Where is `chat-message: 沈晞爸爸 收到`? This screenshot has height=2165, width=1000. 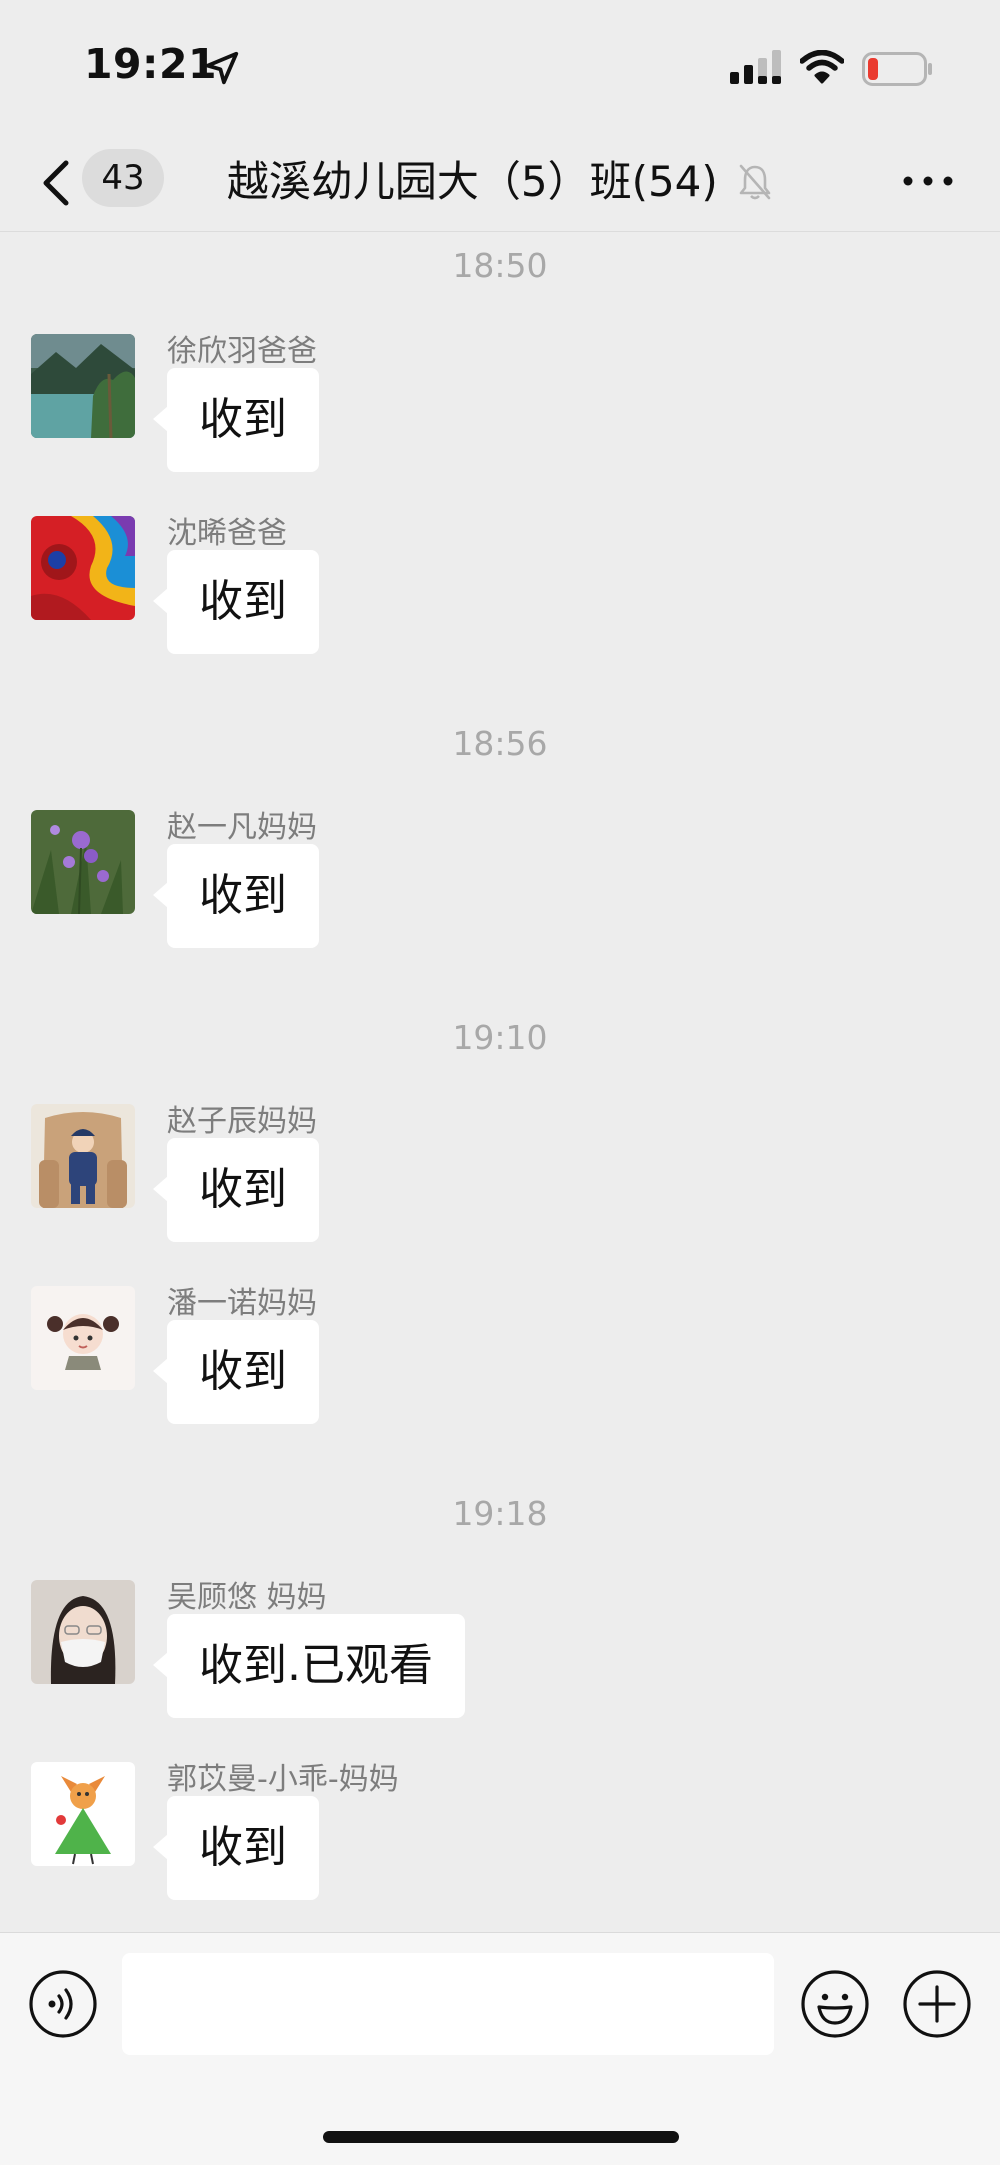
chat-message: 沈晞爸爸 收到 is located at coordinates (500, 596).